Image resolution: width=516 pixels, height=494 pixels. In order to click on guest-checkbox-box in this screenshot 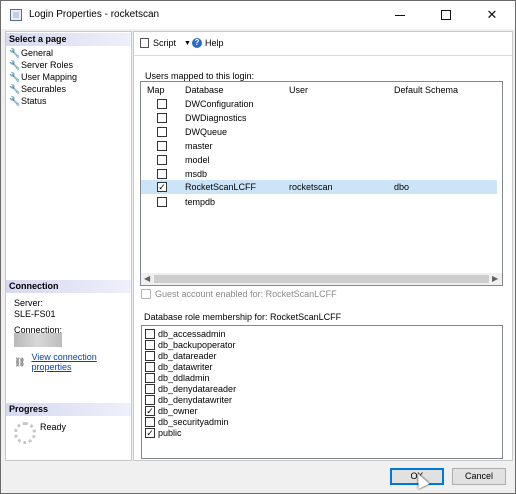, I will do `click(146, 294)`.